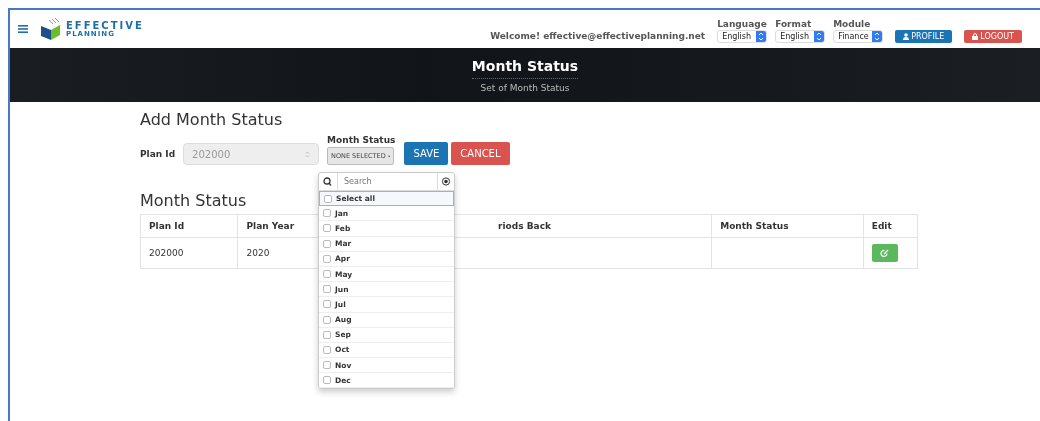  I want to click on banner-title: Month Status, so click(525, 68).